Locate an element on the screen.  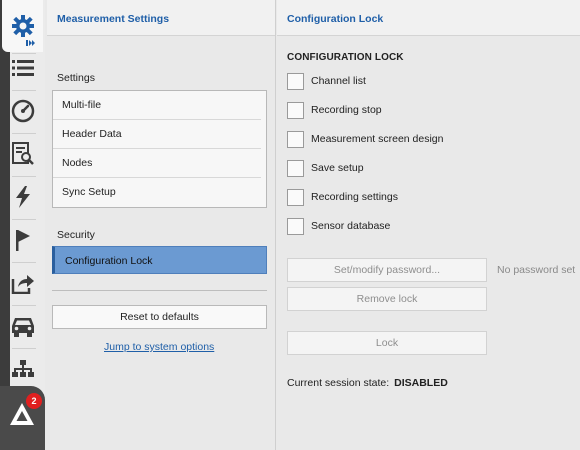
list-icon is located at coordinates (22, 68).